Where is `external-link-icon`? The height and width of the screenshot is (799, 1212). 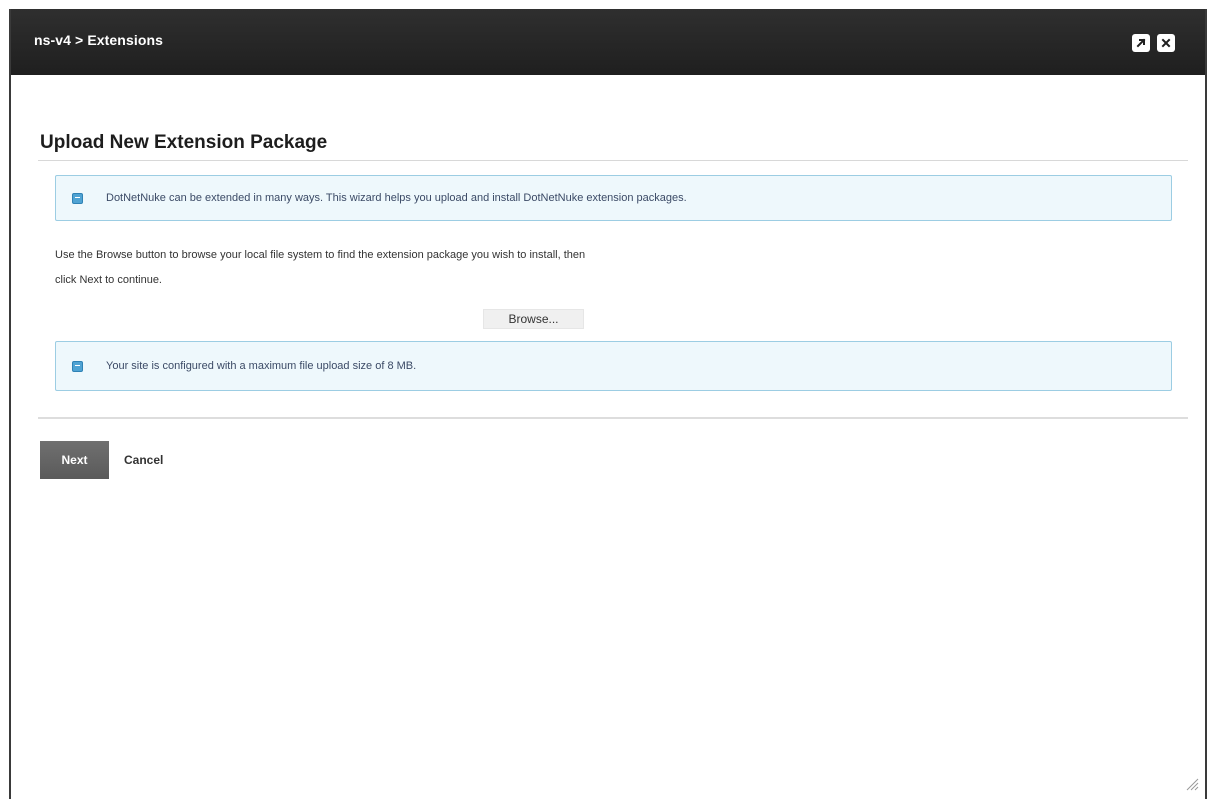 external-link-icon is located at coordinates (1141, 43).